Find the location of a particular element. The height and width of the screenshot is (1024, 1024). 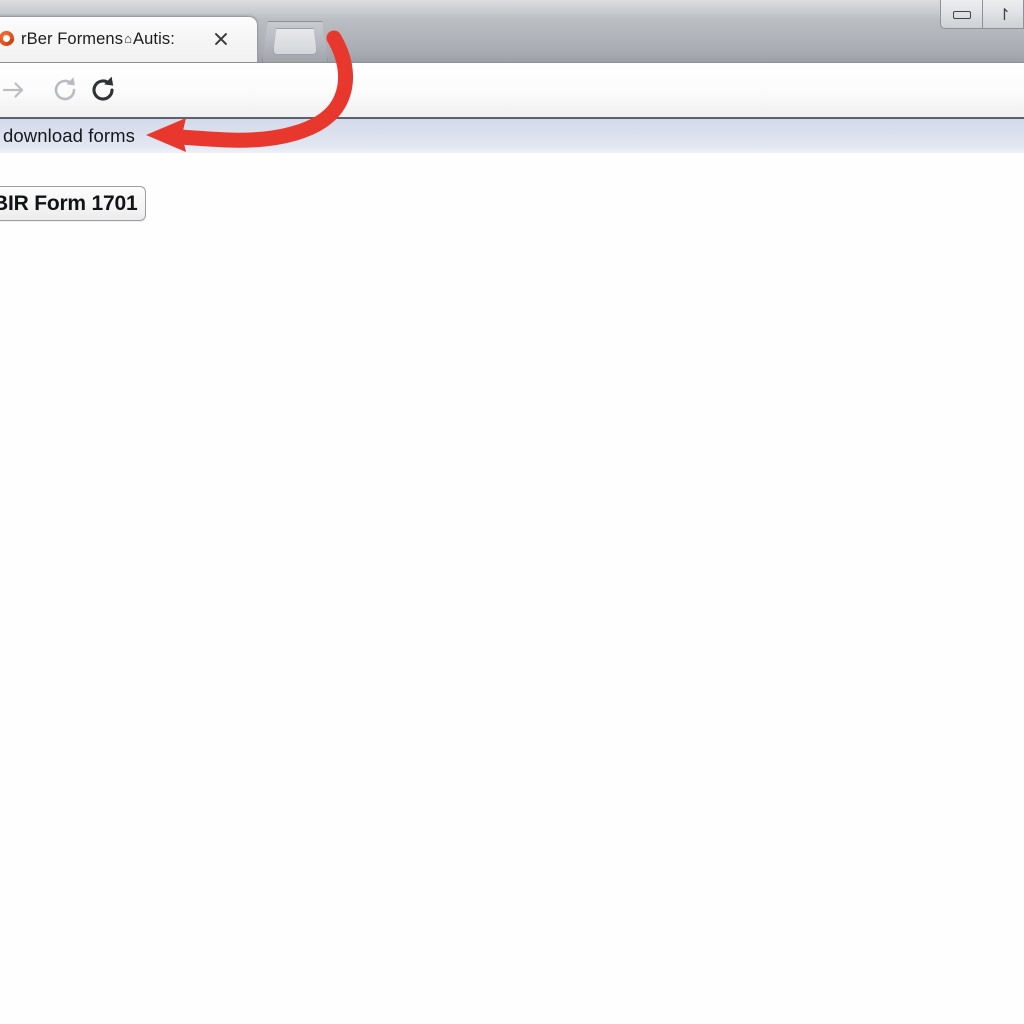

new-tab-button is located at coordinates (295, 41).